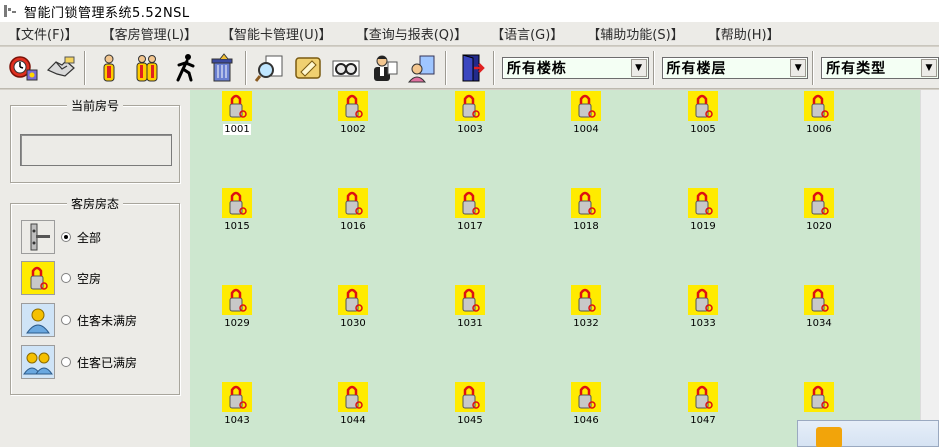 This screenshot has height=447, width=939. I want to click on single-guest-icon, so click(38, 320).